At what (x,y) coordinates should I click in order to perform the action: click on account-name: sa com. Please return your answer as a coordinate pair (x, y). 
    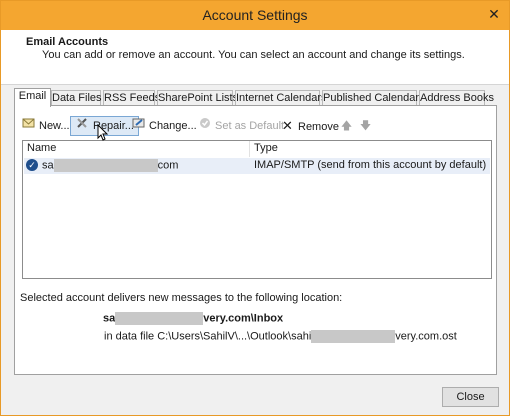
    Looking at the image, I should click on (110, 165).